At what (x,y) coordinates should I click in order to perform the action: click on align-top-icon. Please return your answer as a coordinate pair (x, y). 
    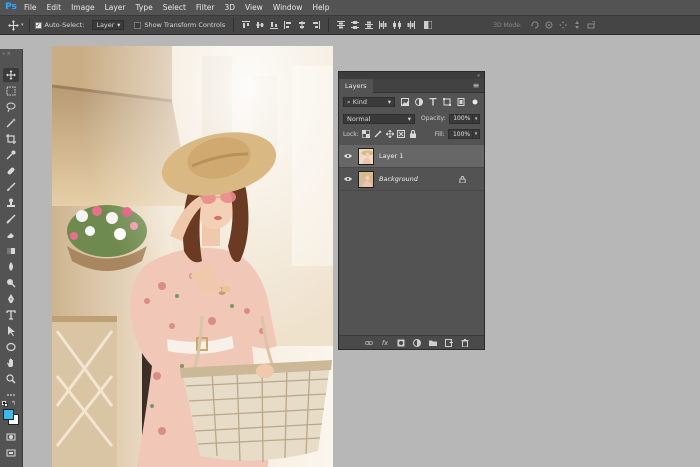
    Looking at the image, I should click on (246, 25).